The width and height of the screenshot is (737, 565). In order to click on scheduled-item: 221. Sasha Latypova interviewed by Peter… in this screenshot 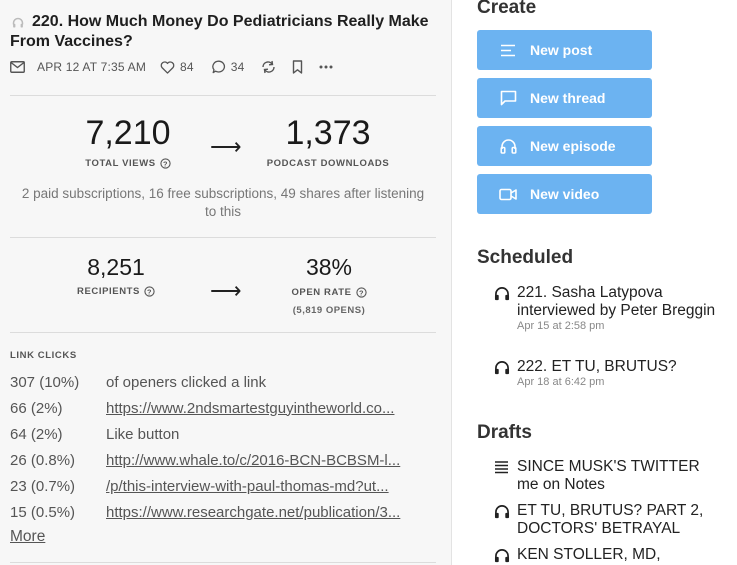, I will do `click(609, 308)`.